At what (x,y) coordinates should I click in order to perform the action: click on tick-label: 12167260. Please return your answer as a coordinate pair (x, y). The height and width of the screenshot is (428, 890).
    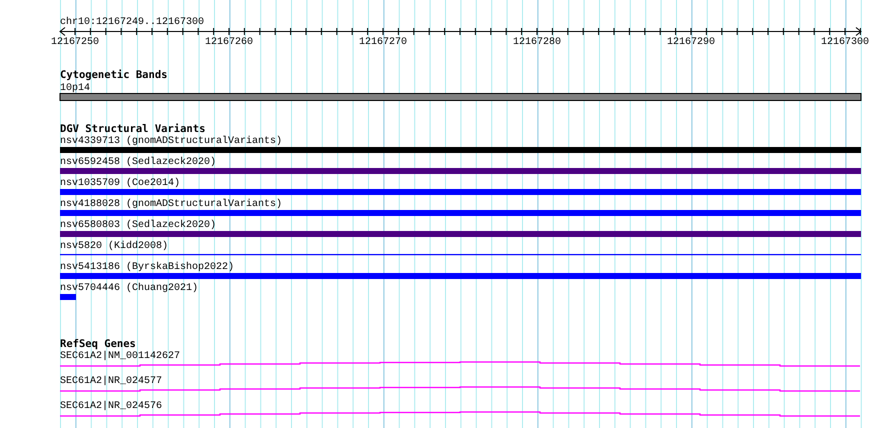
    Looking at the image, I should click on (229, 42).